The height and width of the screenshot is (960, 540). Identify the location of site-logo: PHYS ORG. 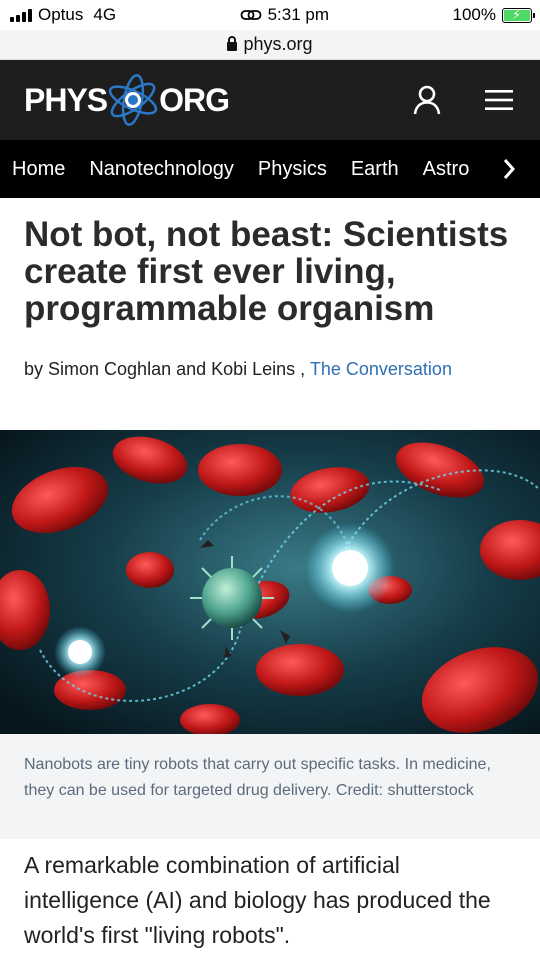
(127, 100).